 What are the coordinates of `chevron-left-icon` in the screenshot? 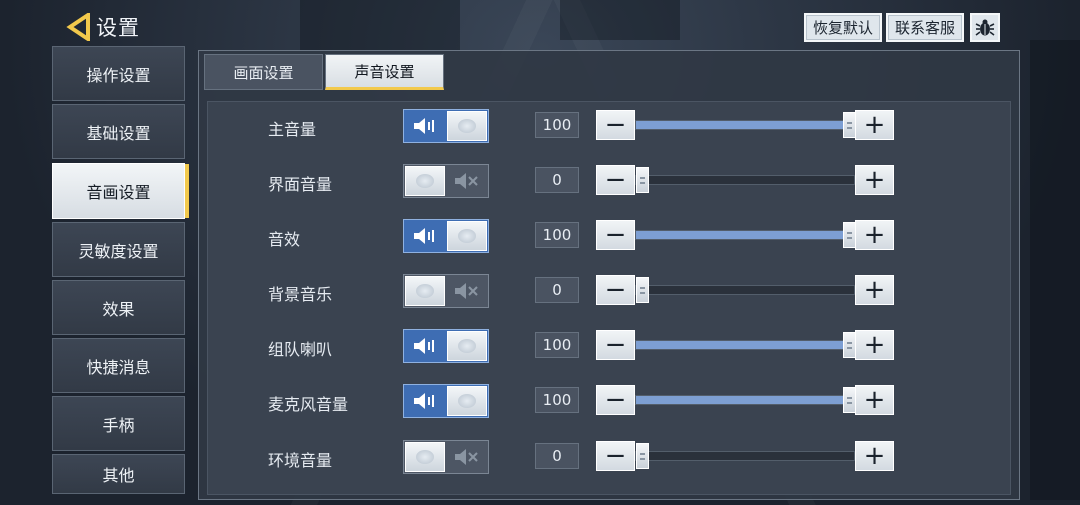 It's located at (78, 27).